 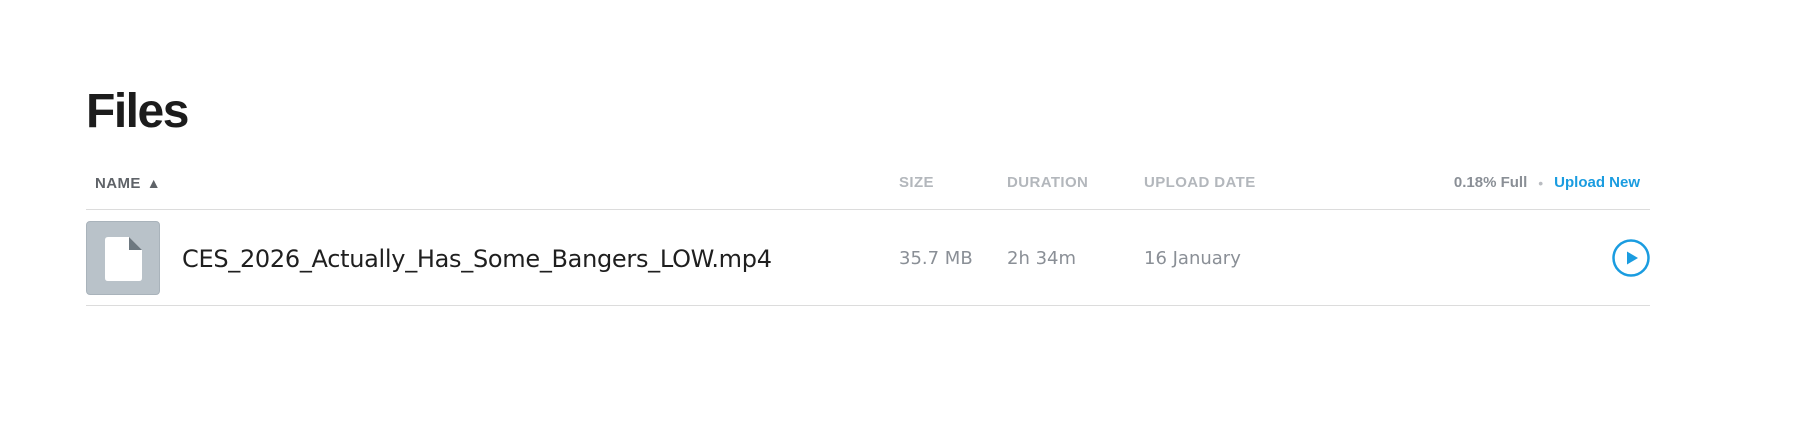 I want to click on file-icon, so click(x=123, y=259).